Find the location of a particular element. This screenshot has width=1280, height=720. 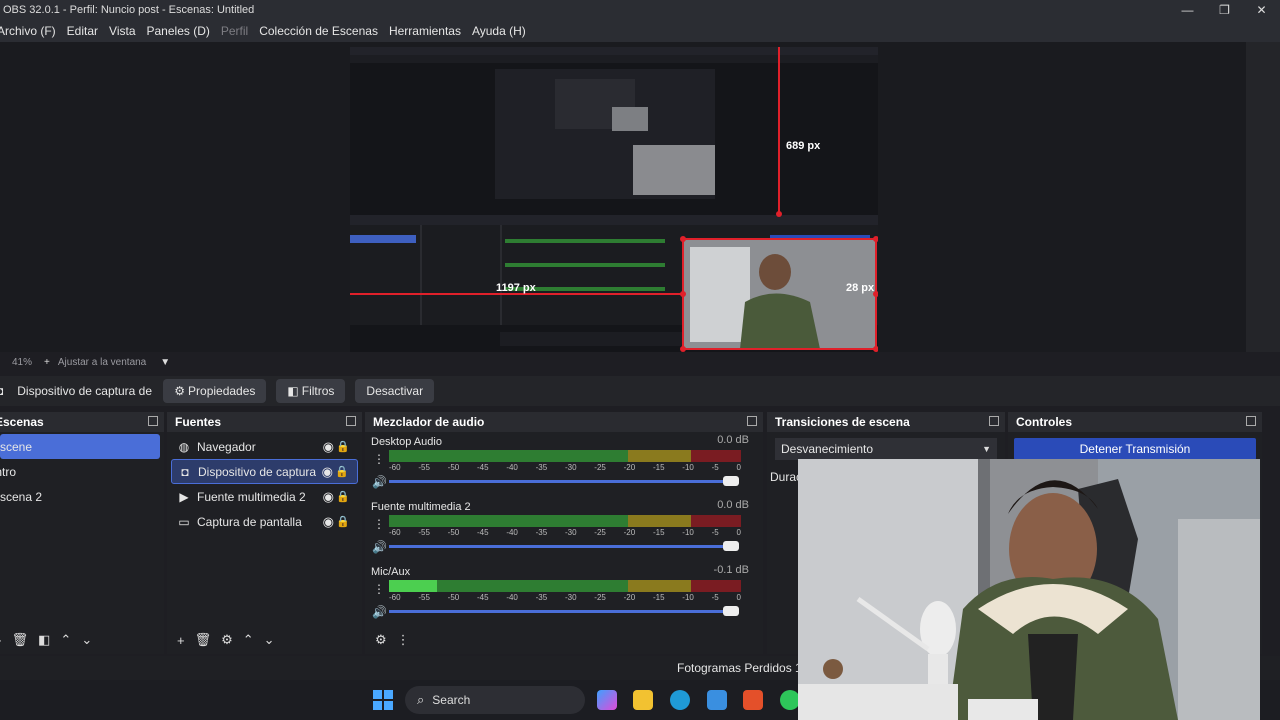

menu-vista: Vista is located at coordinates (122, 31).